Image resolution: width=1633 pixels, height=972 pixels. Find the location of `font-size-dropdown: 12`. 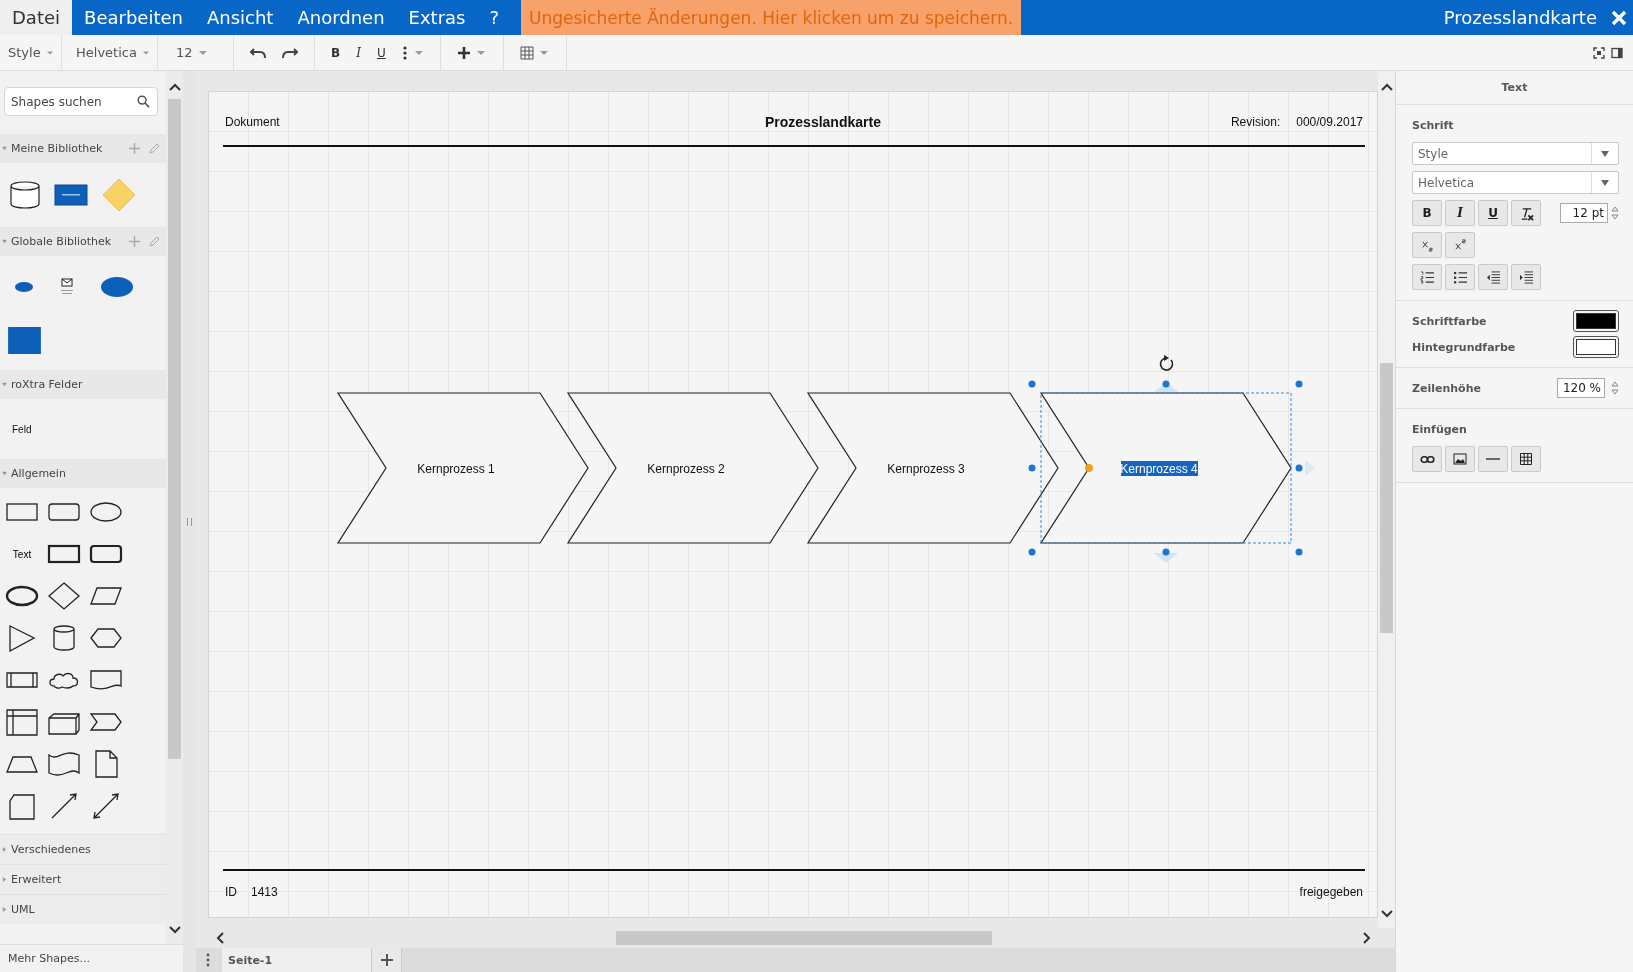

font-size-dropdown: 12 is located at coordinates (196, 52).